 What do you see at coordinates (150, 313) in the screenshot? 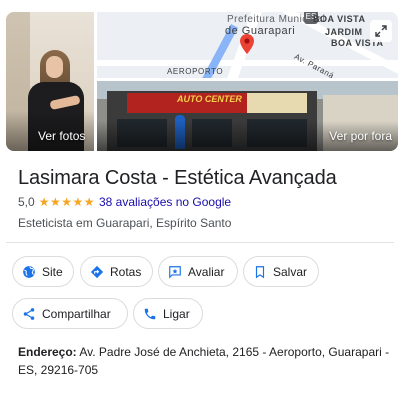
I see `phone-icon` at bounding box center [150, 313].